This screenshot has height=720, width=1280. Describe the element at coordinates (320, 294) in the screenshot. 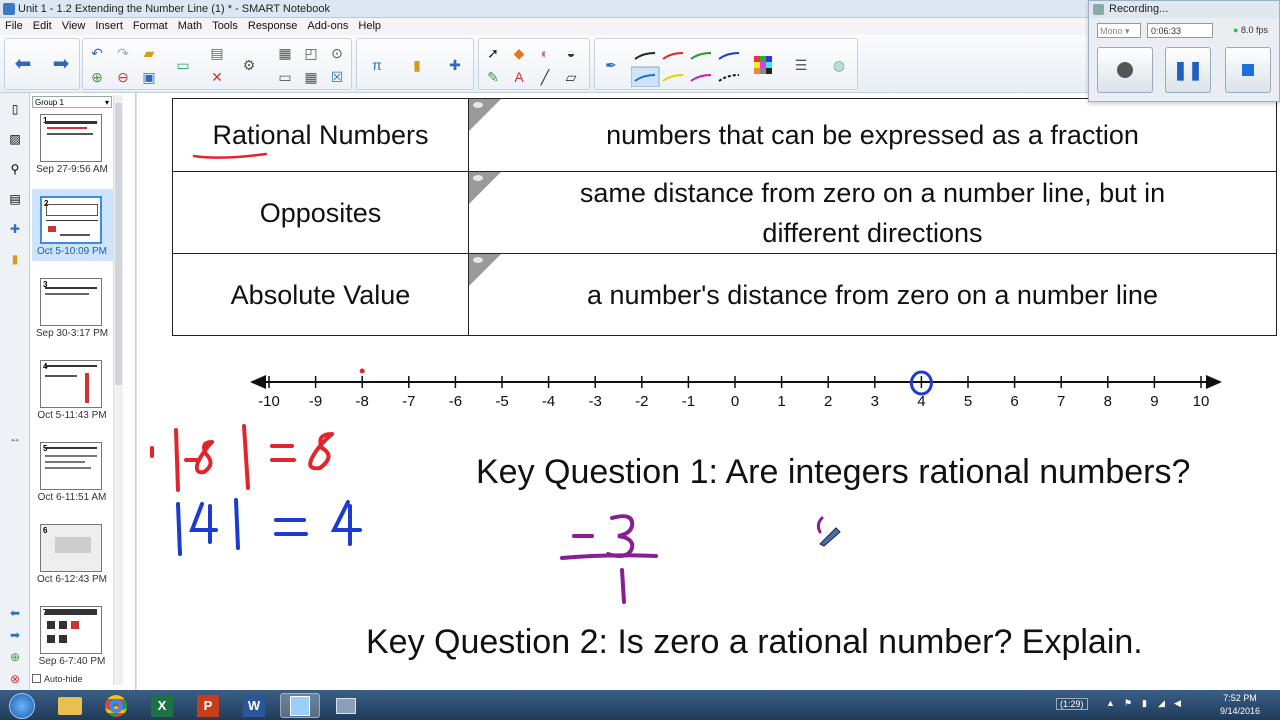

I see `term-cell: Absolute Value` at that location.